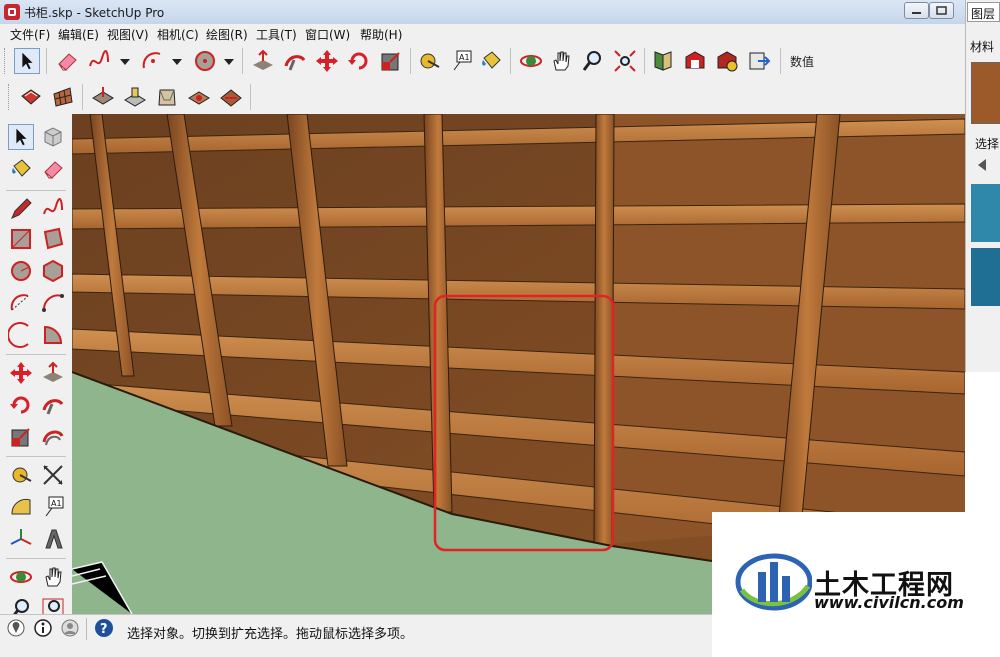 This screenshot has width=1000, height=657. I want to click on back-arrow-icon, so click(982, 165).